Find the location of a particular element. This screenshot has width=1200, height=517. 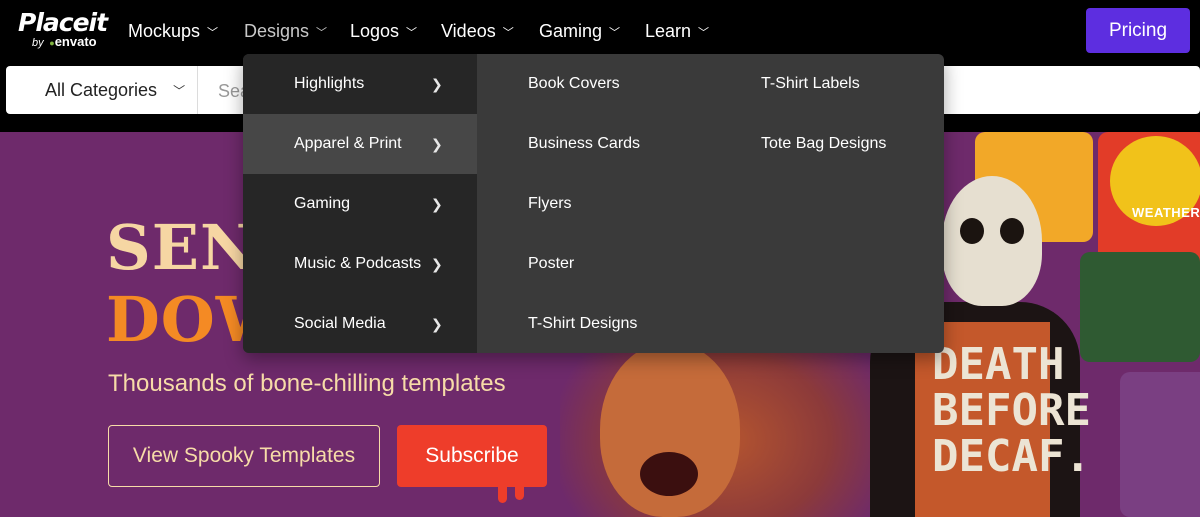

dropdown-link-book-covers: Book Covers is located at coordinates (574, 84).